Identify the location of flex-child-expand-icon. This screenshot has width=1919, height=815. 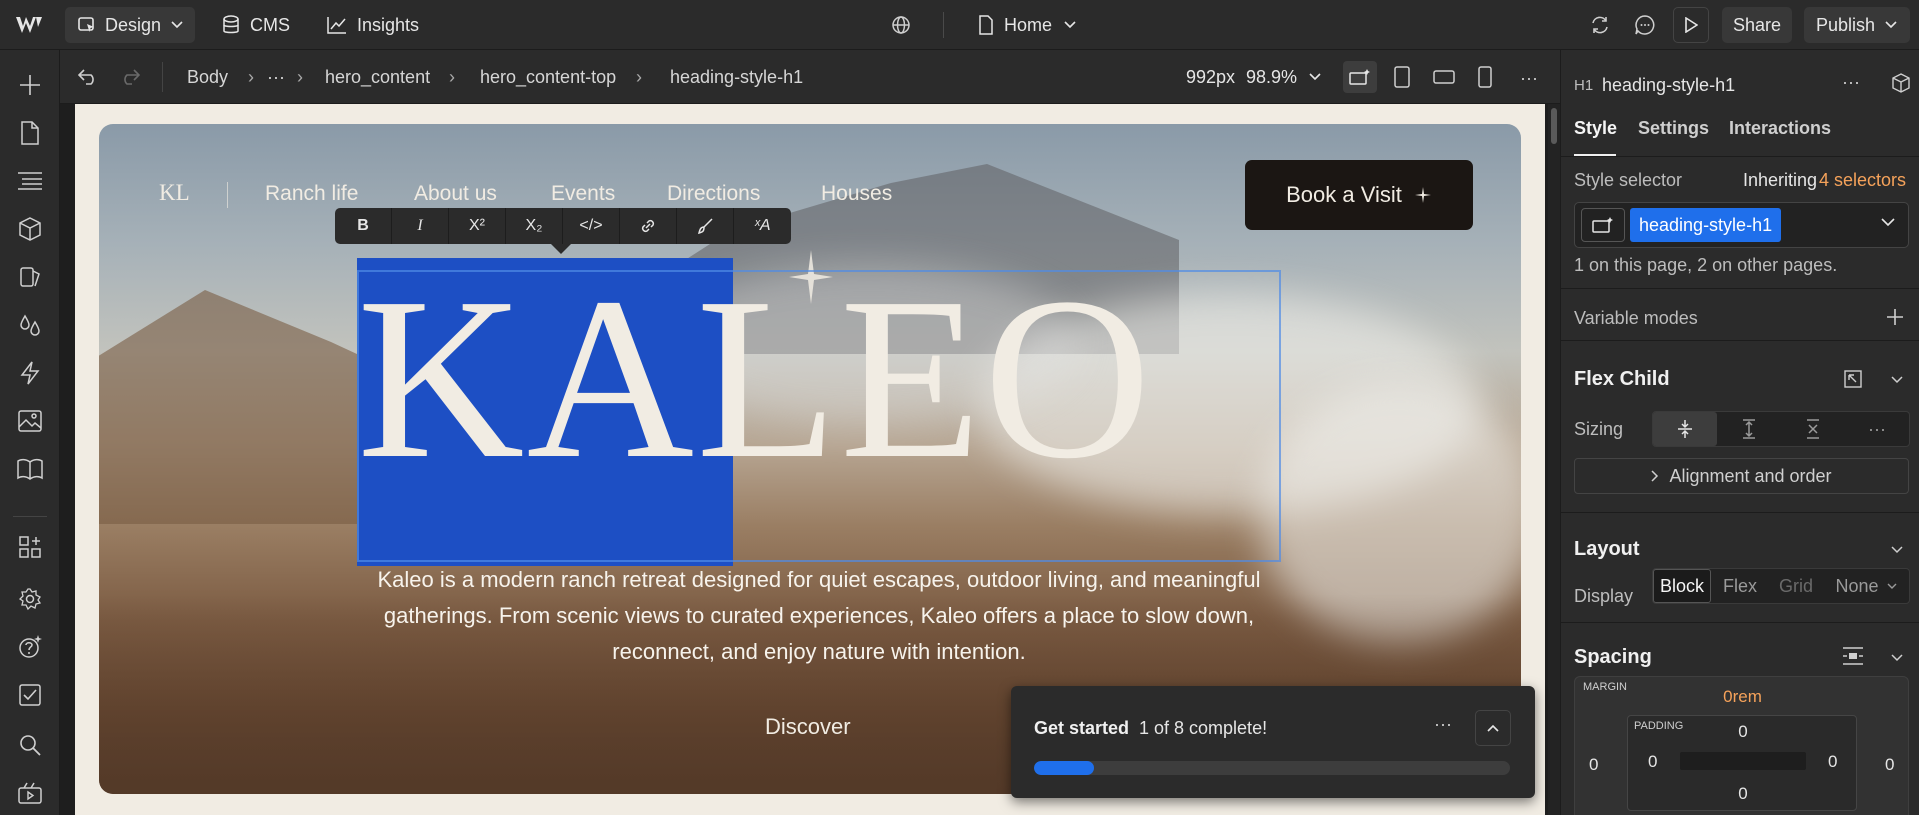
(1853, 379).